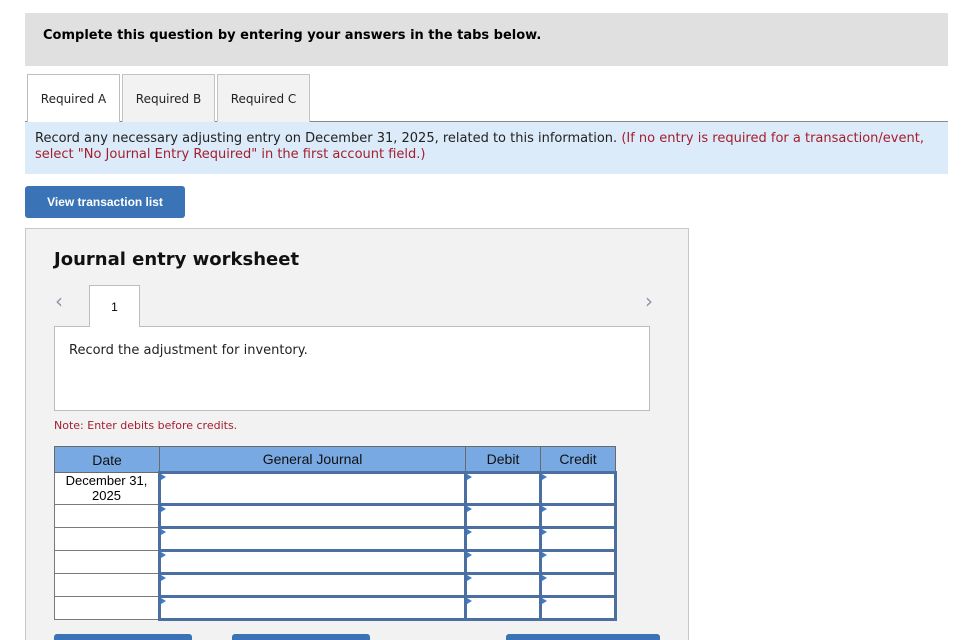 The height and width of the screenshot is (640, 974). I want to click on header-debit: Debit, so click(503, 459).